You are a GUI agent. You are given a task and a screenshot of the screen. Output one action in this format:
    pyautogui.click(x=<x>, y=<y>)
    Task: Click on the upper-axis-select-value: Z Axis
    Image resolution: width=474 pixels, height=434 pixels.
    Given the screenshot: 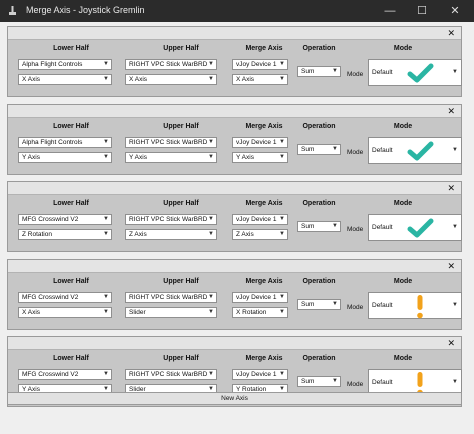 What is the action you would take?
    pyautogui.click(x=138, y=234)
    